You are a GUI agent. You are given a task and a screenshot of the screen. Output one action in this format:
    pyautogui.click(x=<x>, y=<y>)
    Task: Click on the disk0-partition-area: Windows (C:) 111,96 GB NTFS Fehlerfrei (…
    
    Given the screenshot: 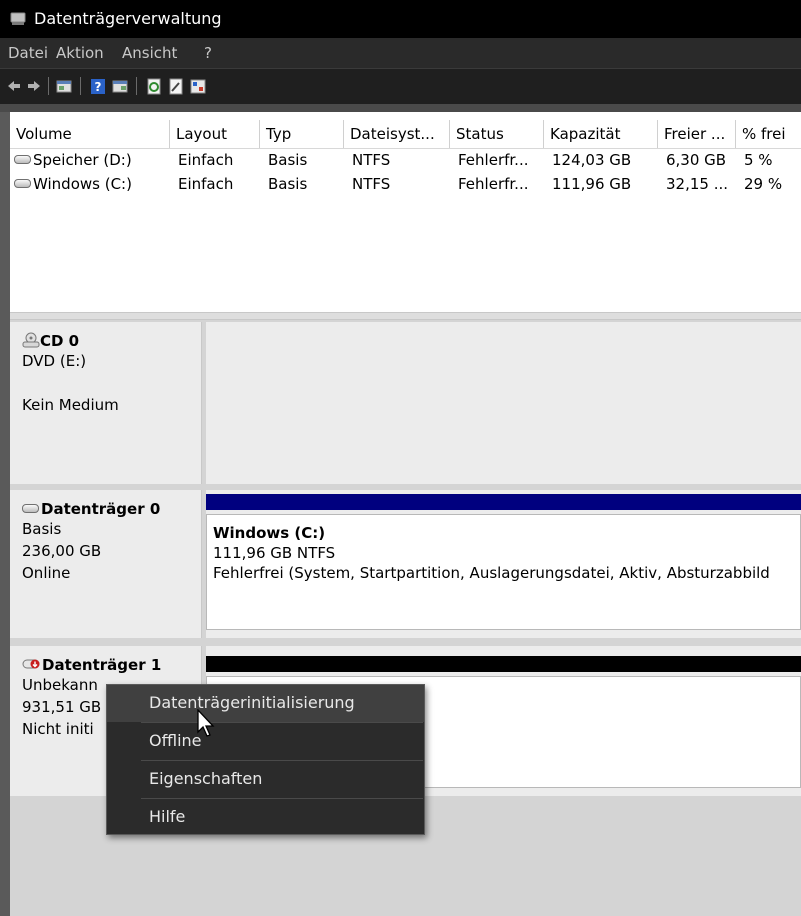 What is the action you would take?
    pyautogui.click(x=503, y=564)
    